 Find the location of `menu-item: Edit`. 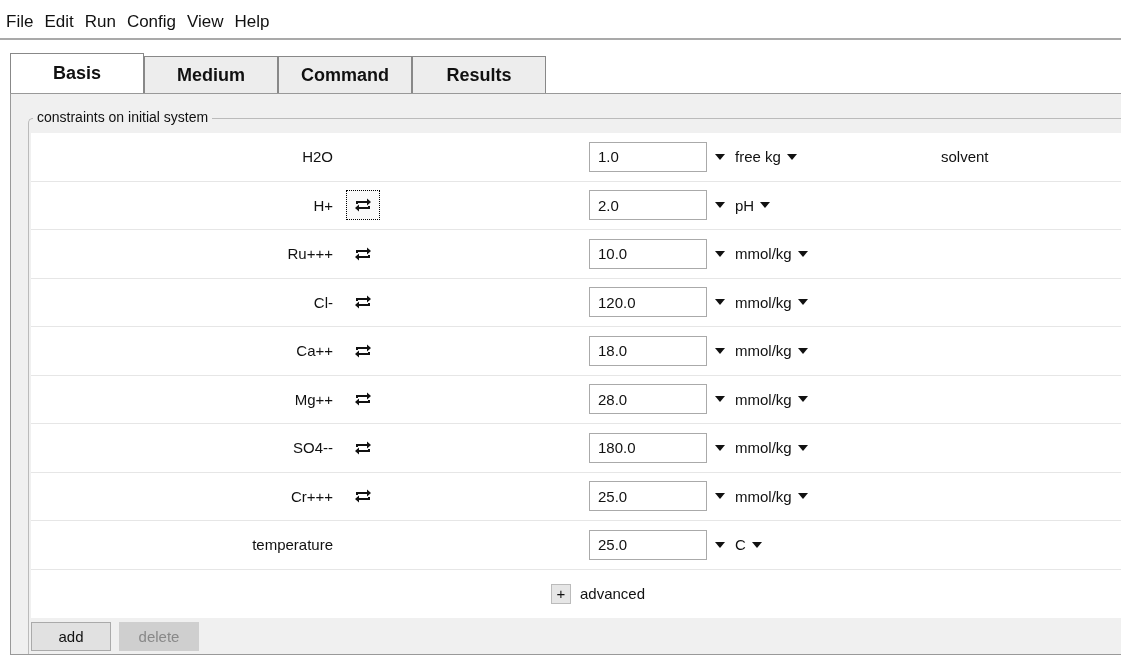

menu-item: Edit is located at coordinates (59, 22).